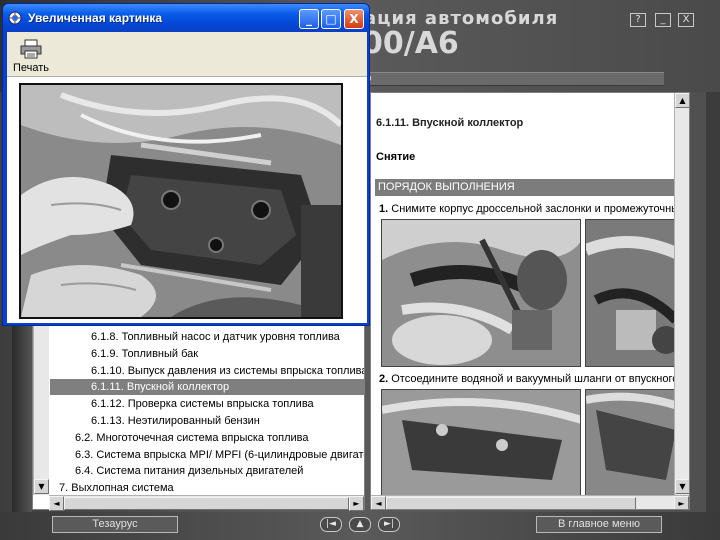 This screenshot has width=720, height=540. What do you see at coordinates (360, 524) in the screenshot?
I see `up-page-button: ▲` at bounding box center [360, 524].